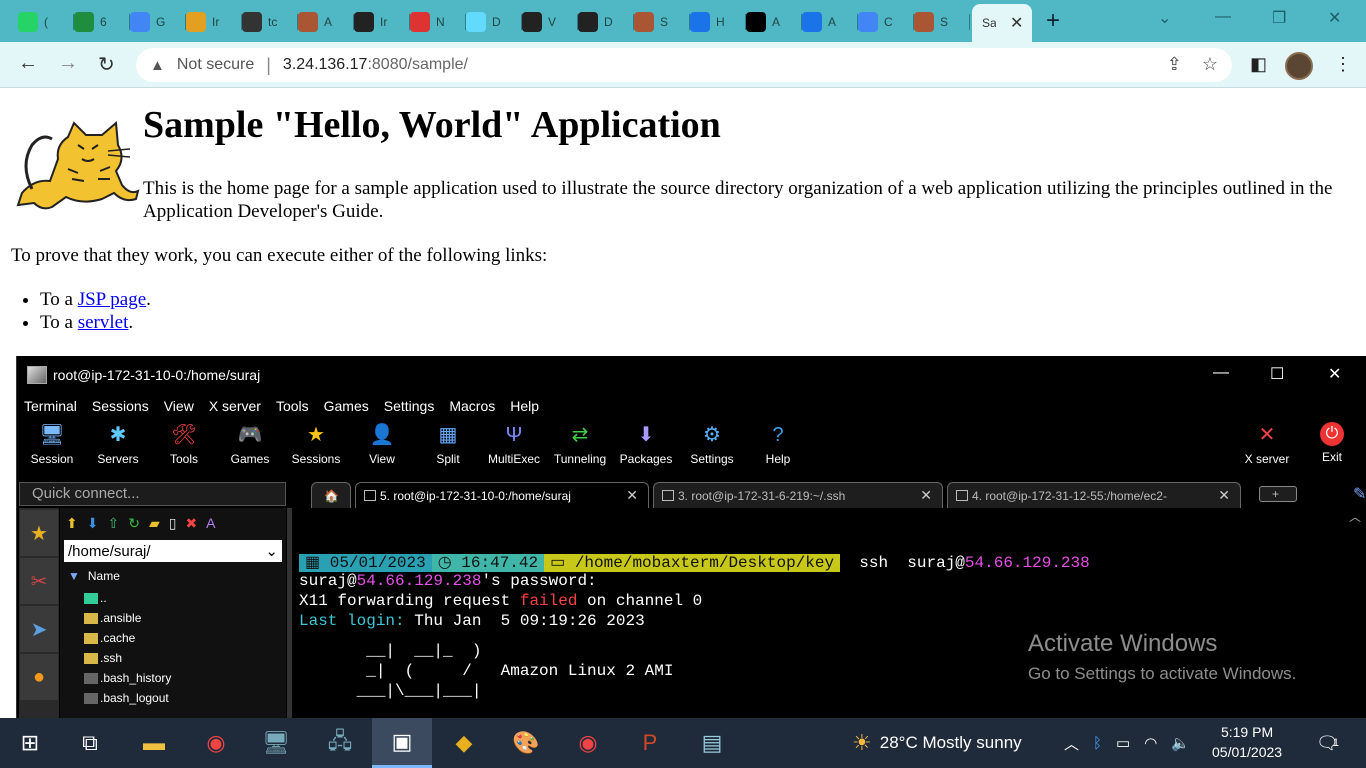 The image size is (1366, 768). I want to click on paint-icon: 🎨, so click(526, 743).